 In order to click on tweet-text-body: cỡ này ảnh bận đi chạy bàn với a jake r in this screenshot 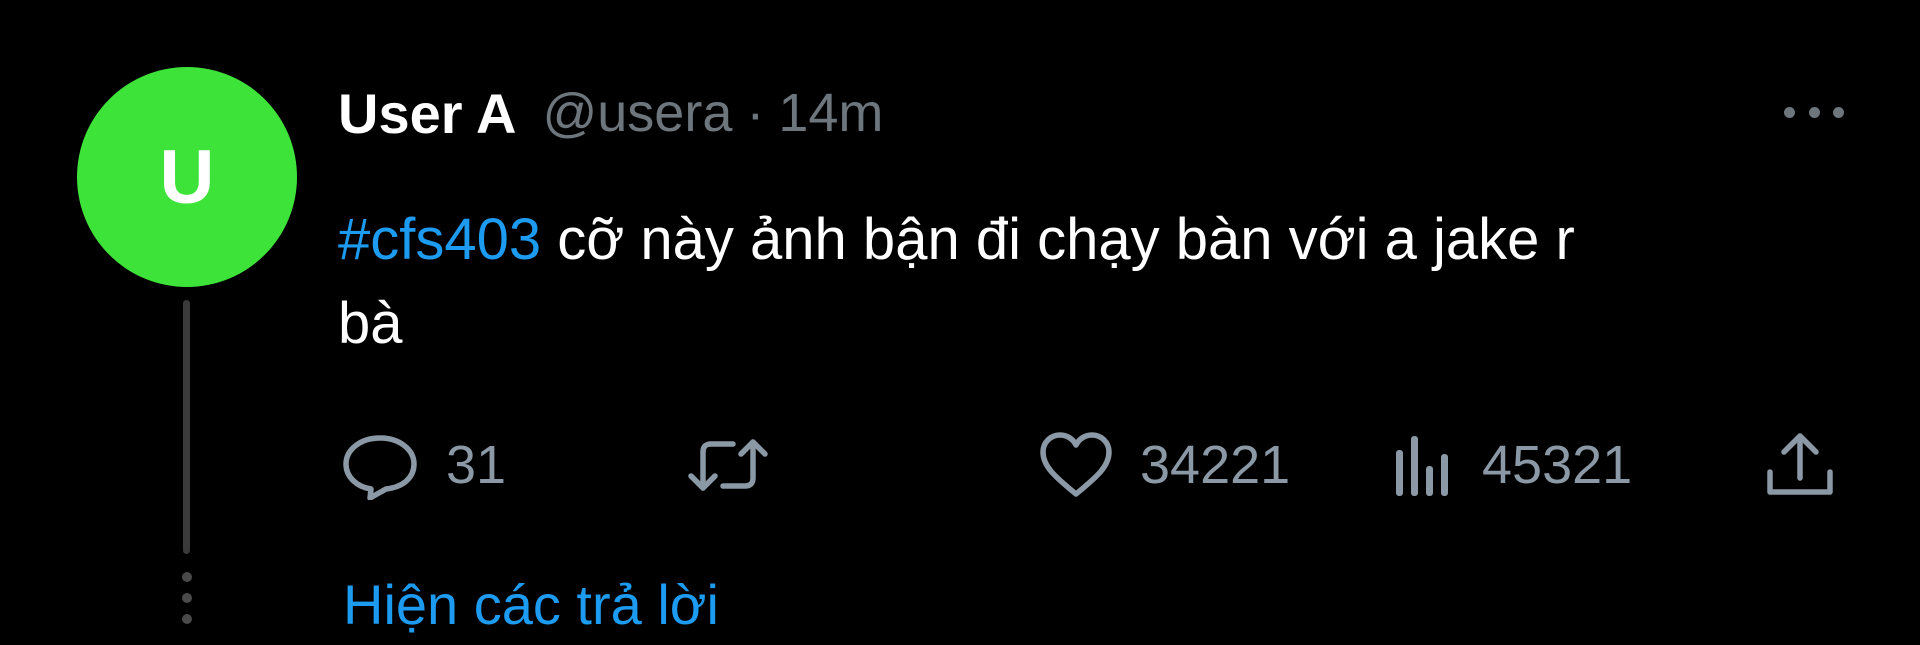, I will do `click(1058, 239)`.